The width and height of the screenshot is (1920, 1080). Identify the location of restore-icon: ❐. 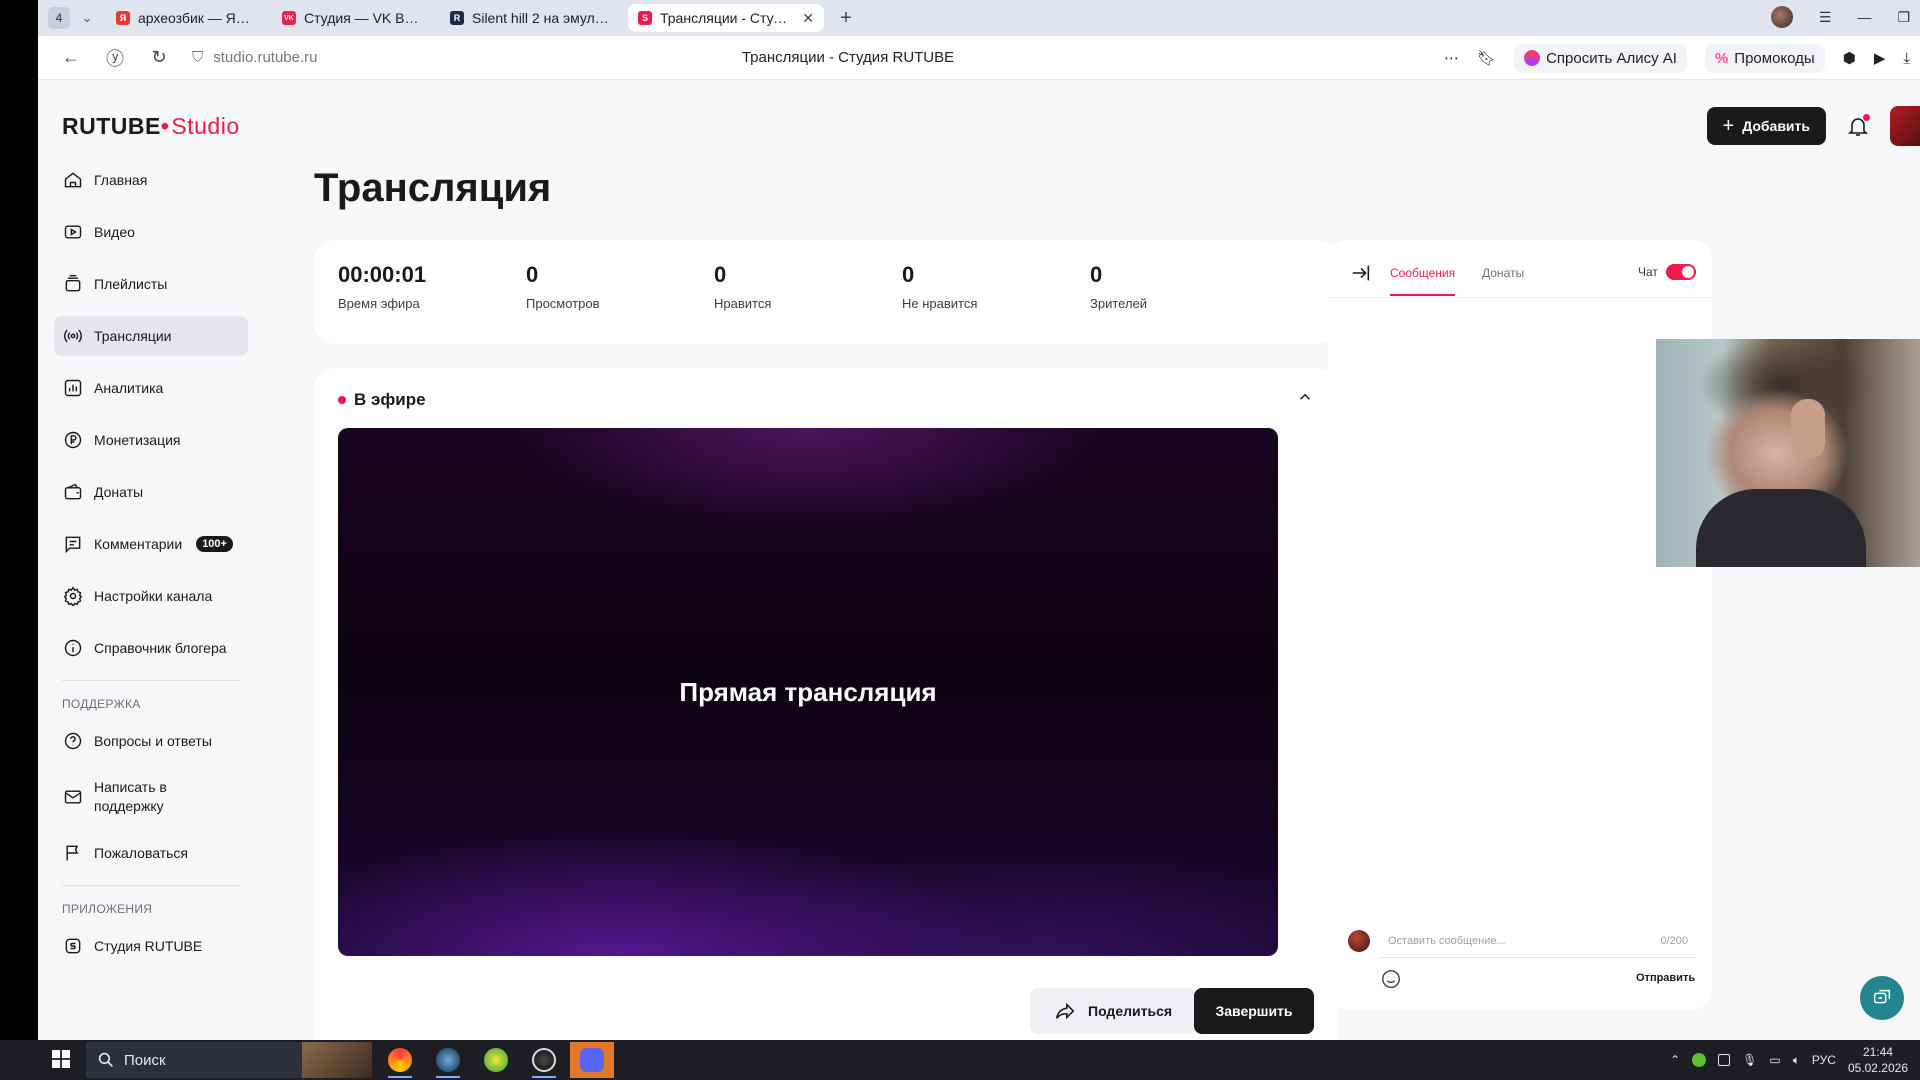
(1903, 17).